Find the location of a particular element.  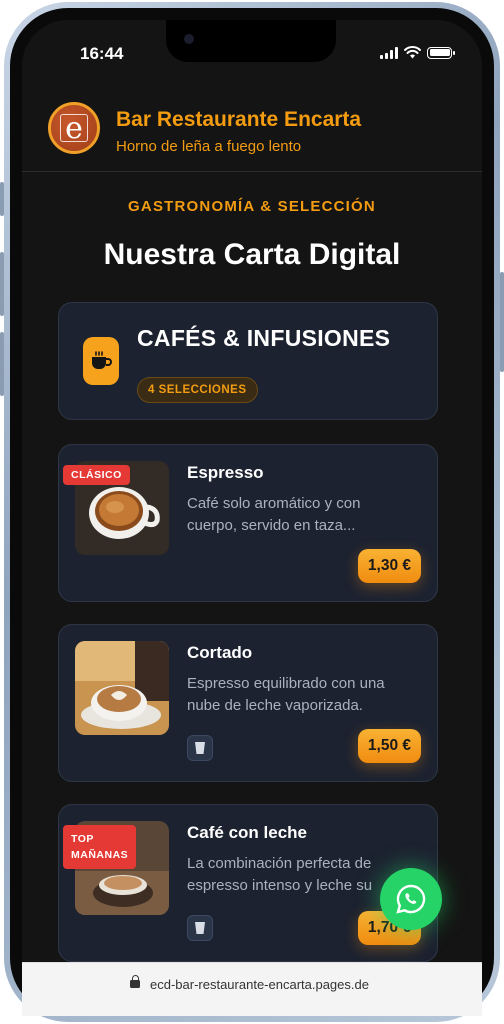

cortado-photo is located at coordinates (122, 688).